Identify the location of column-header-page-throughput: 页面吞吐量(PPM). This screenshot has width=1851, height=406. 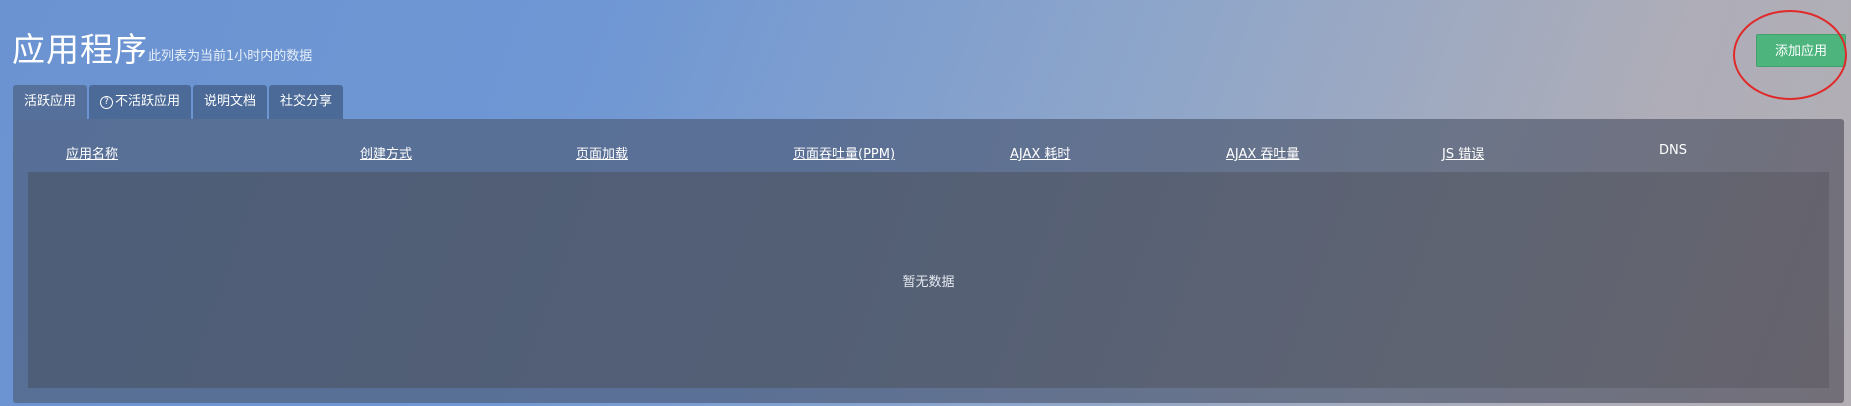
(844, 152).